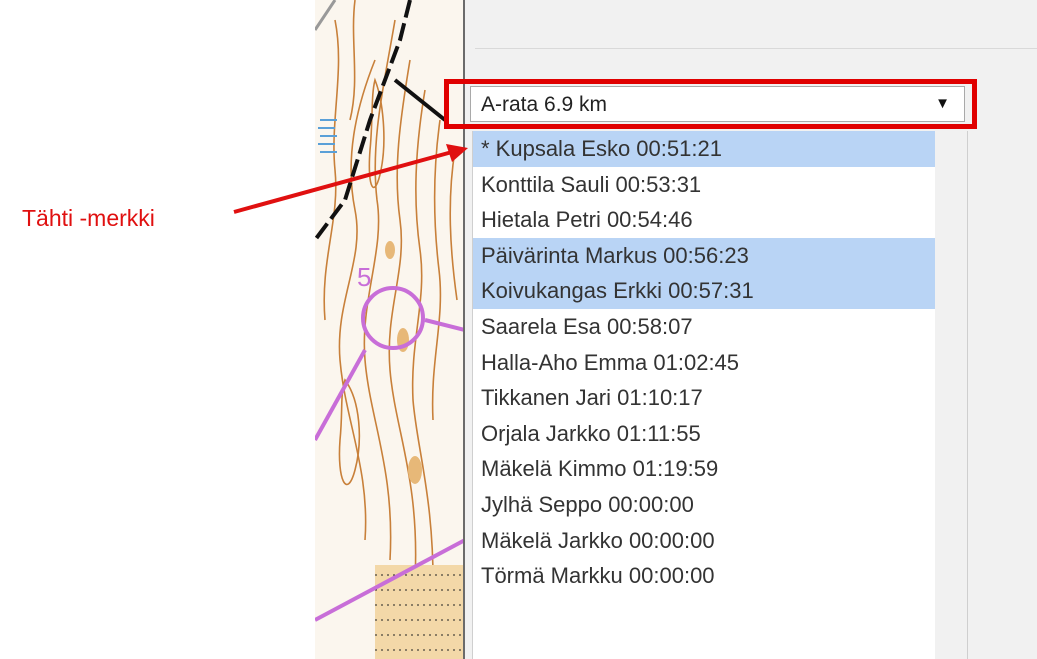  I want to click on runner-list-item: Tikkanen Jari 01:10:17, so click(704, 398).